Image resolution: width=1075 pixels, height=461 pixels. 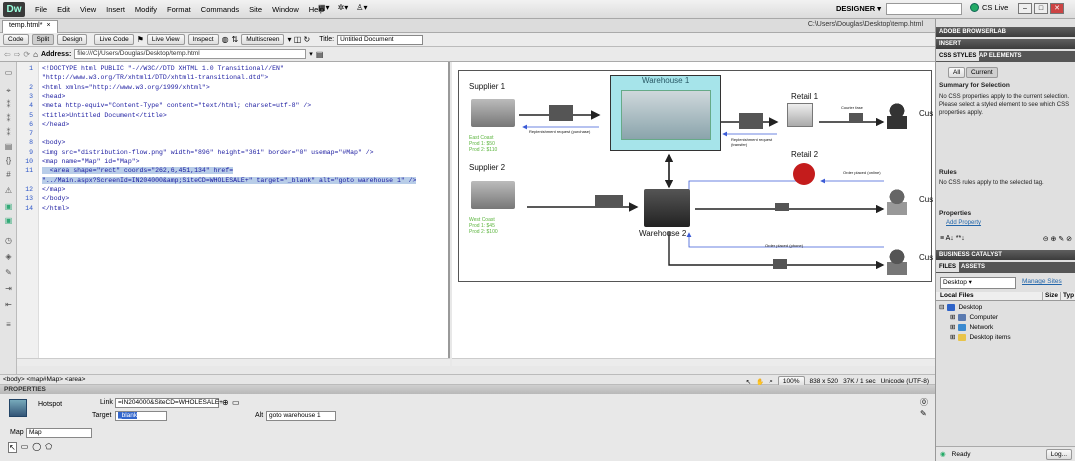 I want to click on browser-preview-icon: ◍, so click(x=225, y=39).